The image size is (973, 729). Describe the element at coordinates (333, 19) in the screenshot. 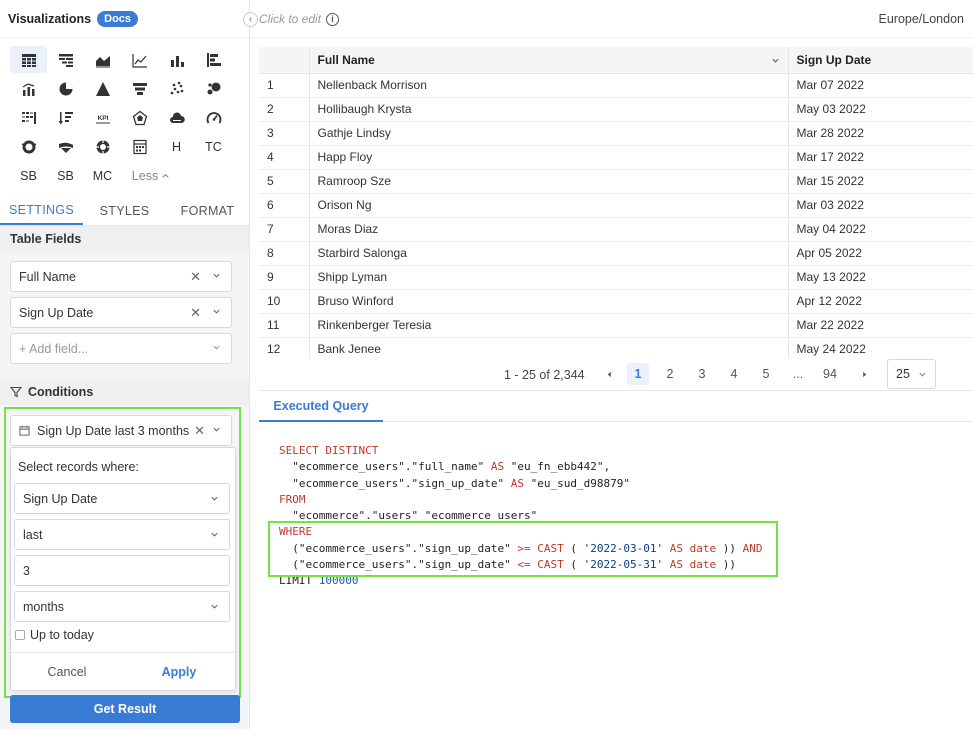

I see `info-icon: i` at that location.